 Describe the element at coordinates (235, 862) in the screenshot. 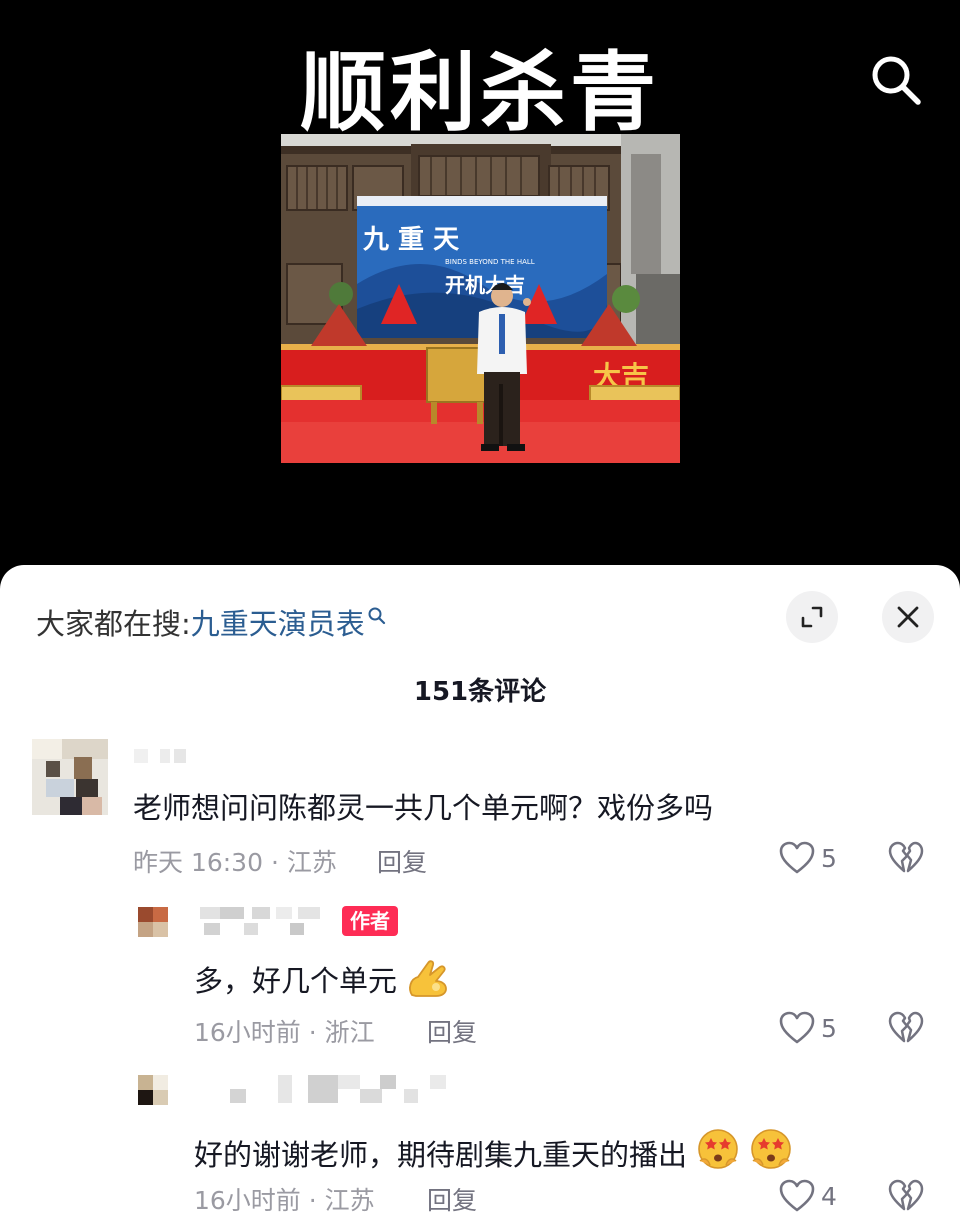

I see `comment-meta: 昨天 16:30 · 江苏` at that location.